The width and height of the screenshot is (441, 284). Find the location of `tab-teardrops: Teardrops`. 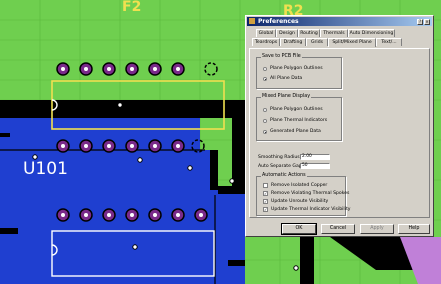

tab-teardrops: Teardrops is located at coordinates (266, 42).